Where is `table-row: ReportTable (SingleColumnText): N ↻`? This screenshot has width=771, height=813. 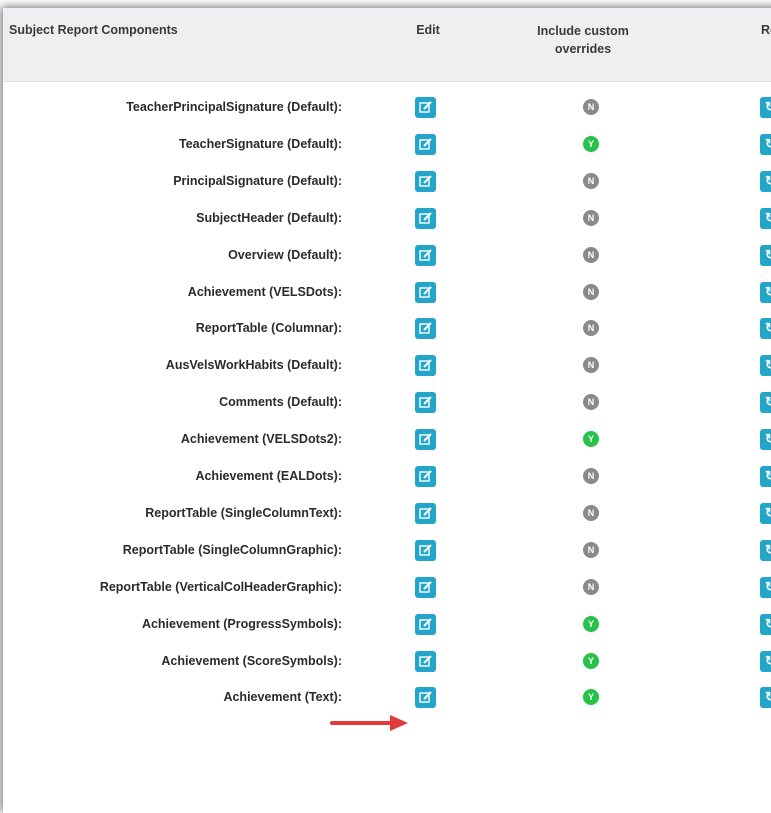
table-row: ReportTable (SingleColumnText): N ↻ is located at coordinates (387, 516).